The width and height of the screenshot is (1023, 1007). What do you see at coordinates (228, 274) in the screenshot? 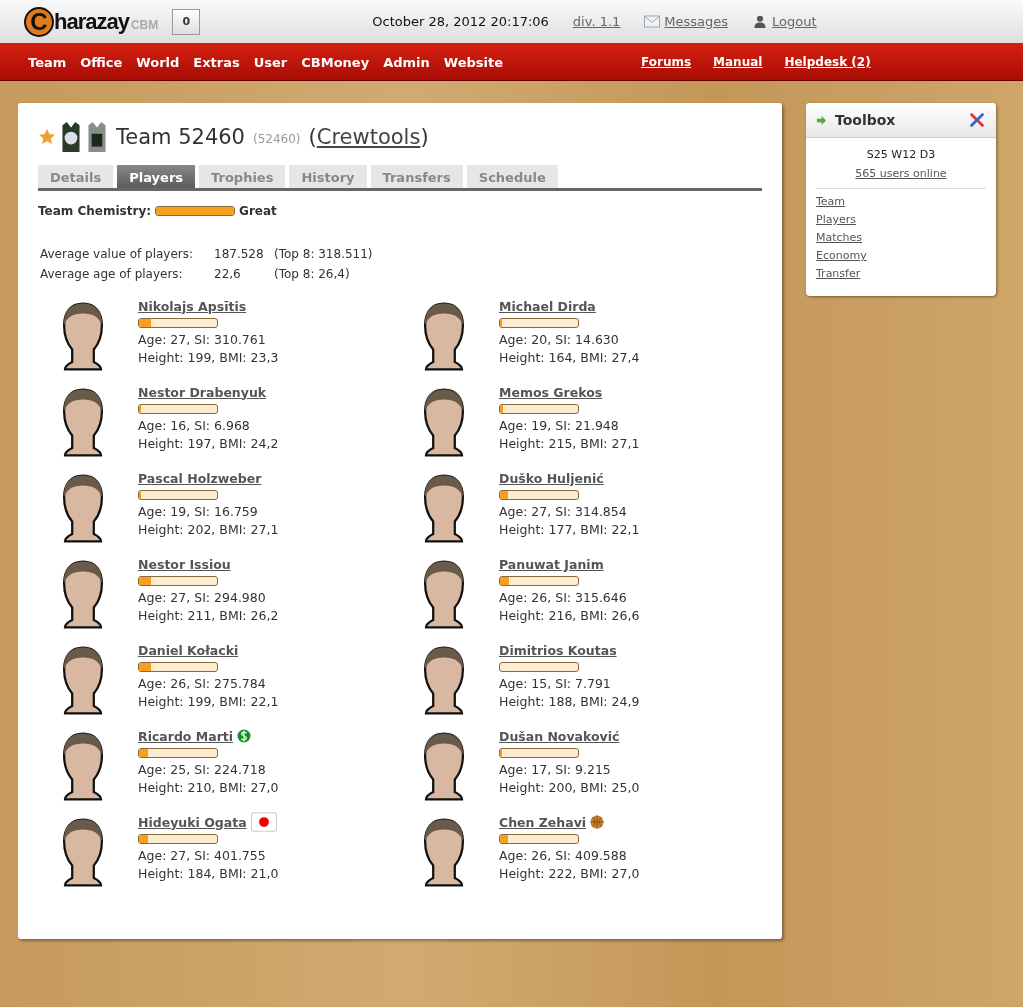
I see `average-value: 22,6` at bounding box center [228, 274].